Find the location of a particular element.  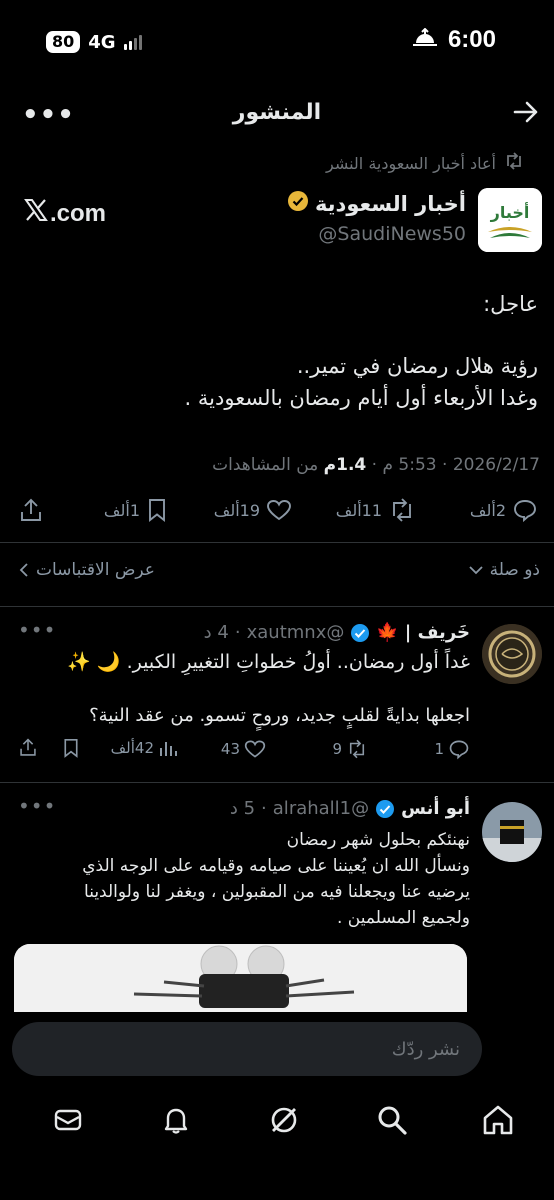

status-bar: 80 4G 6:00 is located at coordinates (277, 42).